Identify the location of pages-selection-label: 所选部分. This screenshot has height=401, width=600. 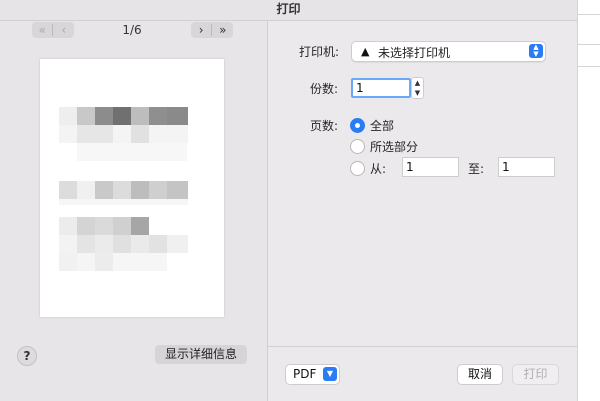
(394, 147).